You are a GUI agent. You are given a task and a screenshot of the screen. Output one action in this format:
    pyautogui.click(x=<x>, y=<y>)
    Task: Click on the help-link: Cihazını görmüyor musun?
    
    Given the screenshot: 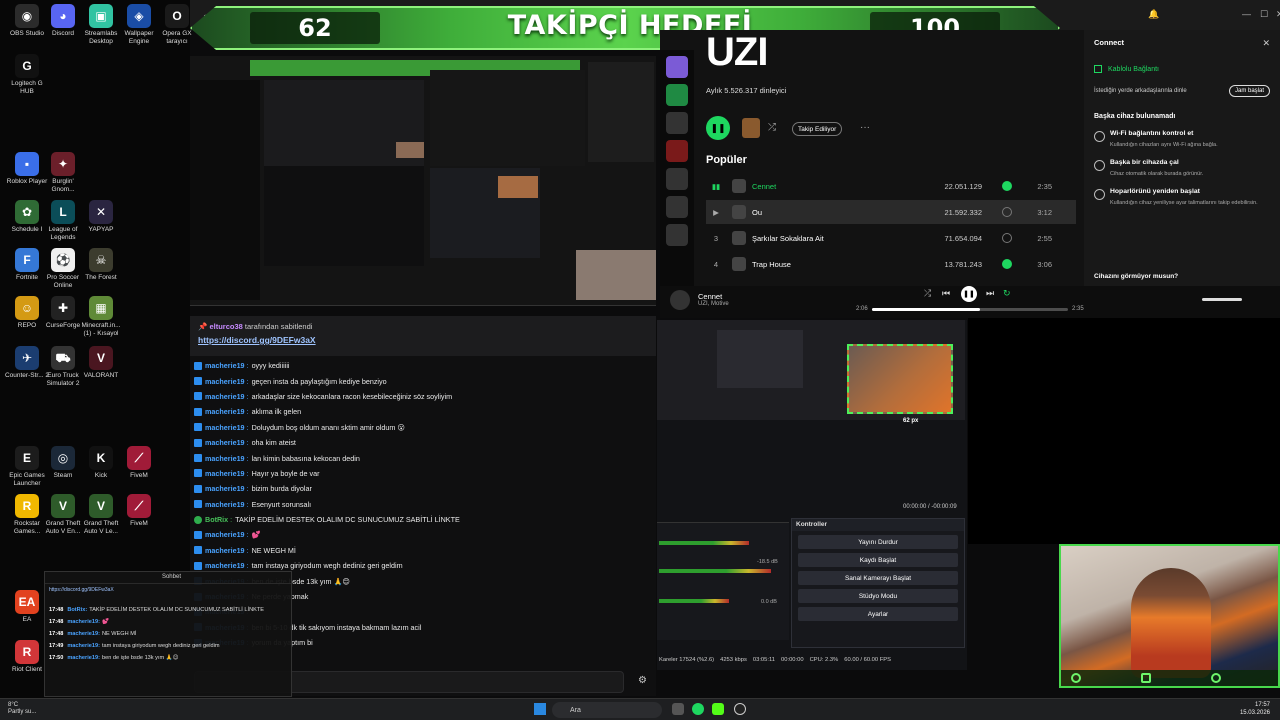 What is the action you would take?
    pyautogui.click(x=1136, y=276)
    